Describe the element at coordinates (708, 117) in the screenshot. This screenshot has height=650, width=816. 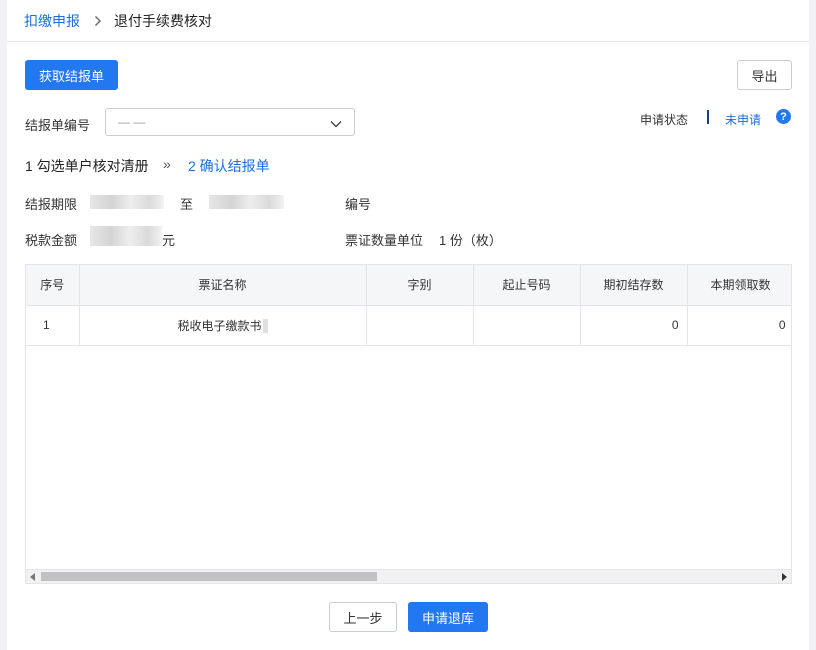
I see `status-divider` at that location.